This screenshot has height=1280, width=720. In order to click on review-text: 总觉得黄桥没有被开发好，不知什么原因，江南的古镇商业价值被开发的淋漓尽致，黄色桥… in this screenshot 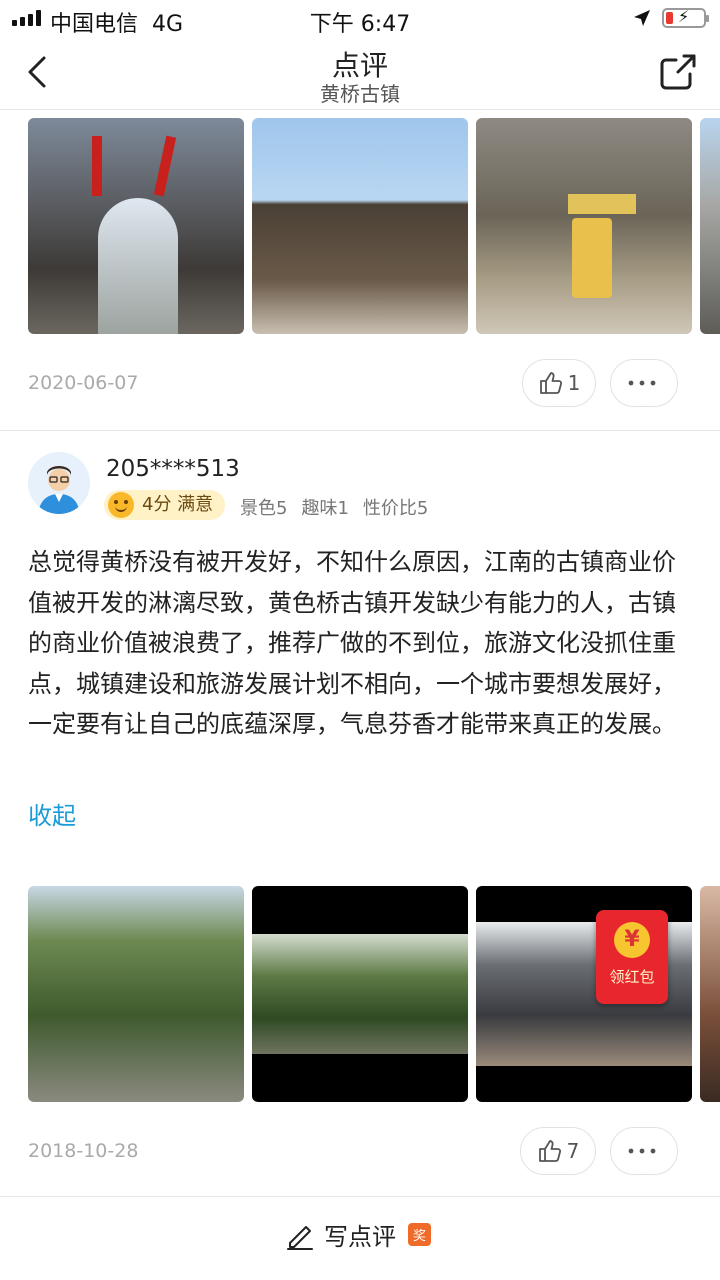, I will do `click(352, 643)`.